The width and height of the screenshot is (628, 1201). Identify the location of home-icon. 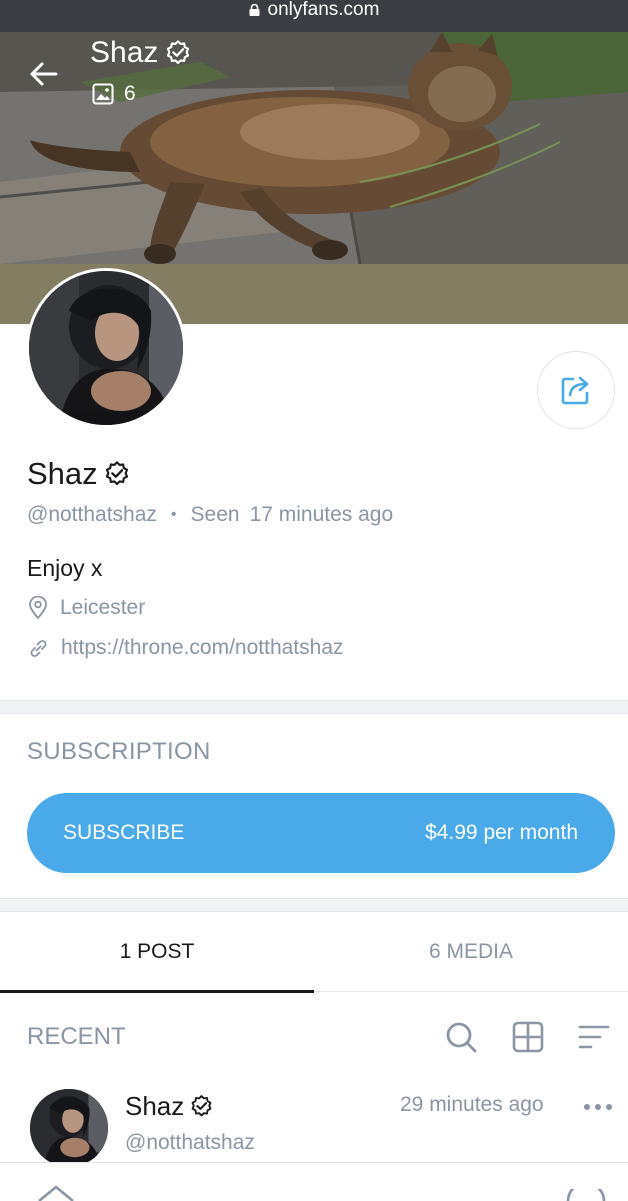
(56, 1193).